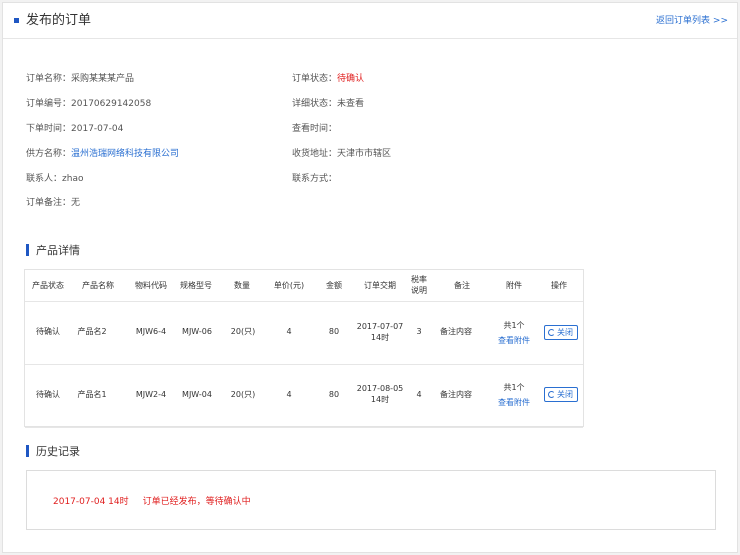 Image resolution: width=740 pixels, height=555 pixels. I want to click on th-remark: 备注, so click(462, 285).